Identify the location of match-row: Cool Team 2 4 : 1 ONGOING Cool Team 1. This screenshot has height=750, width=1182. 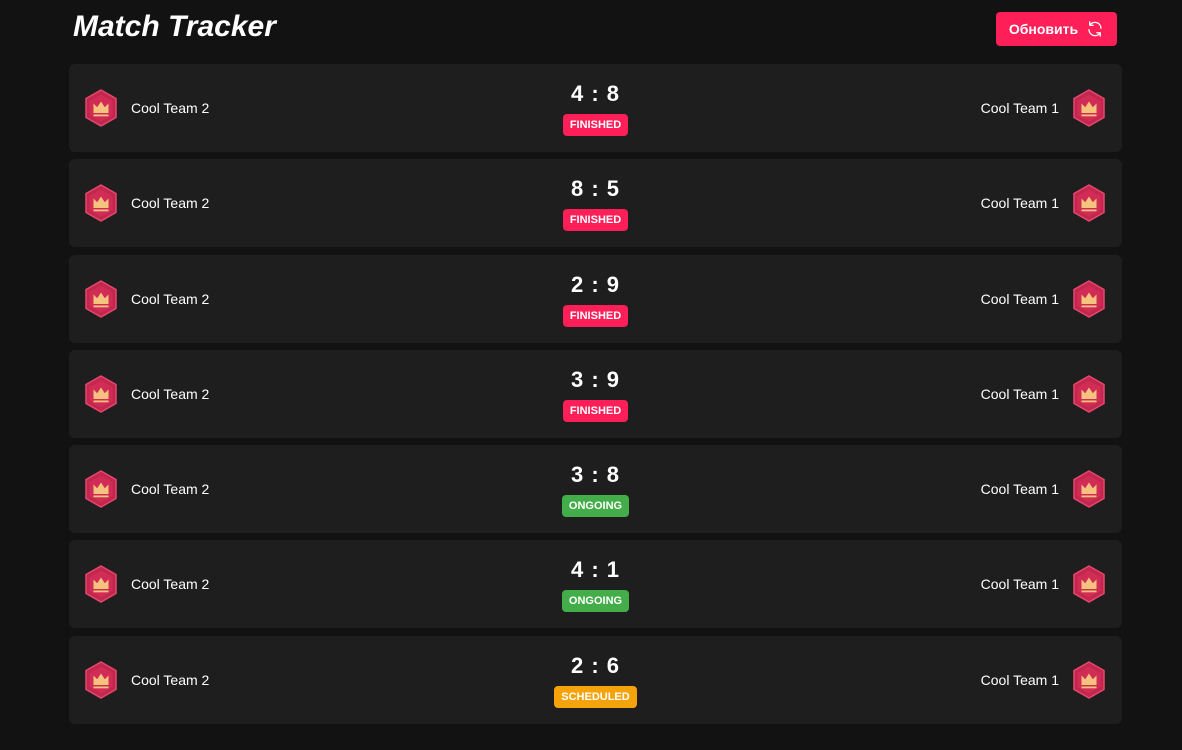
(595, 584).